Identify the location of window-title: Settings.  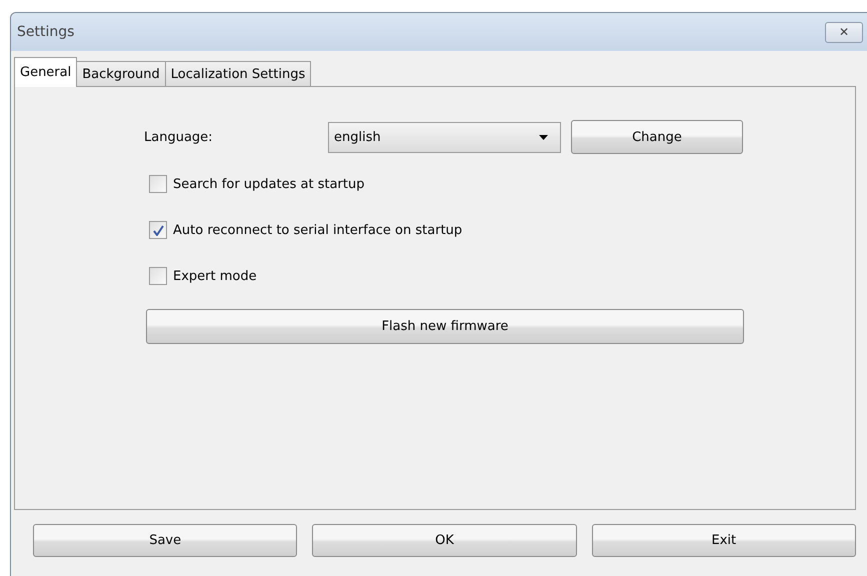
(46, 32).